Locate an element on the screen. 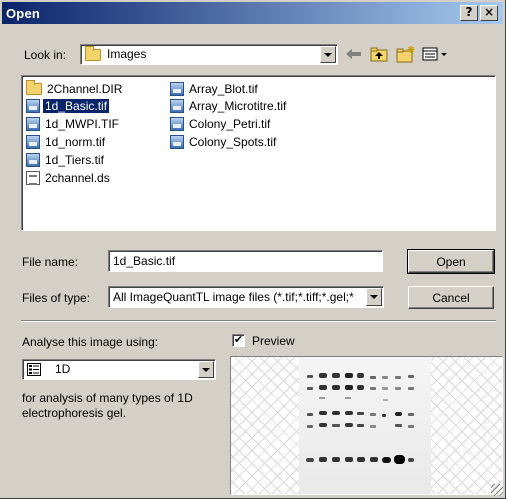  file-item: 2channel.ds is located at coordinates (69, 178).